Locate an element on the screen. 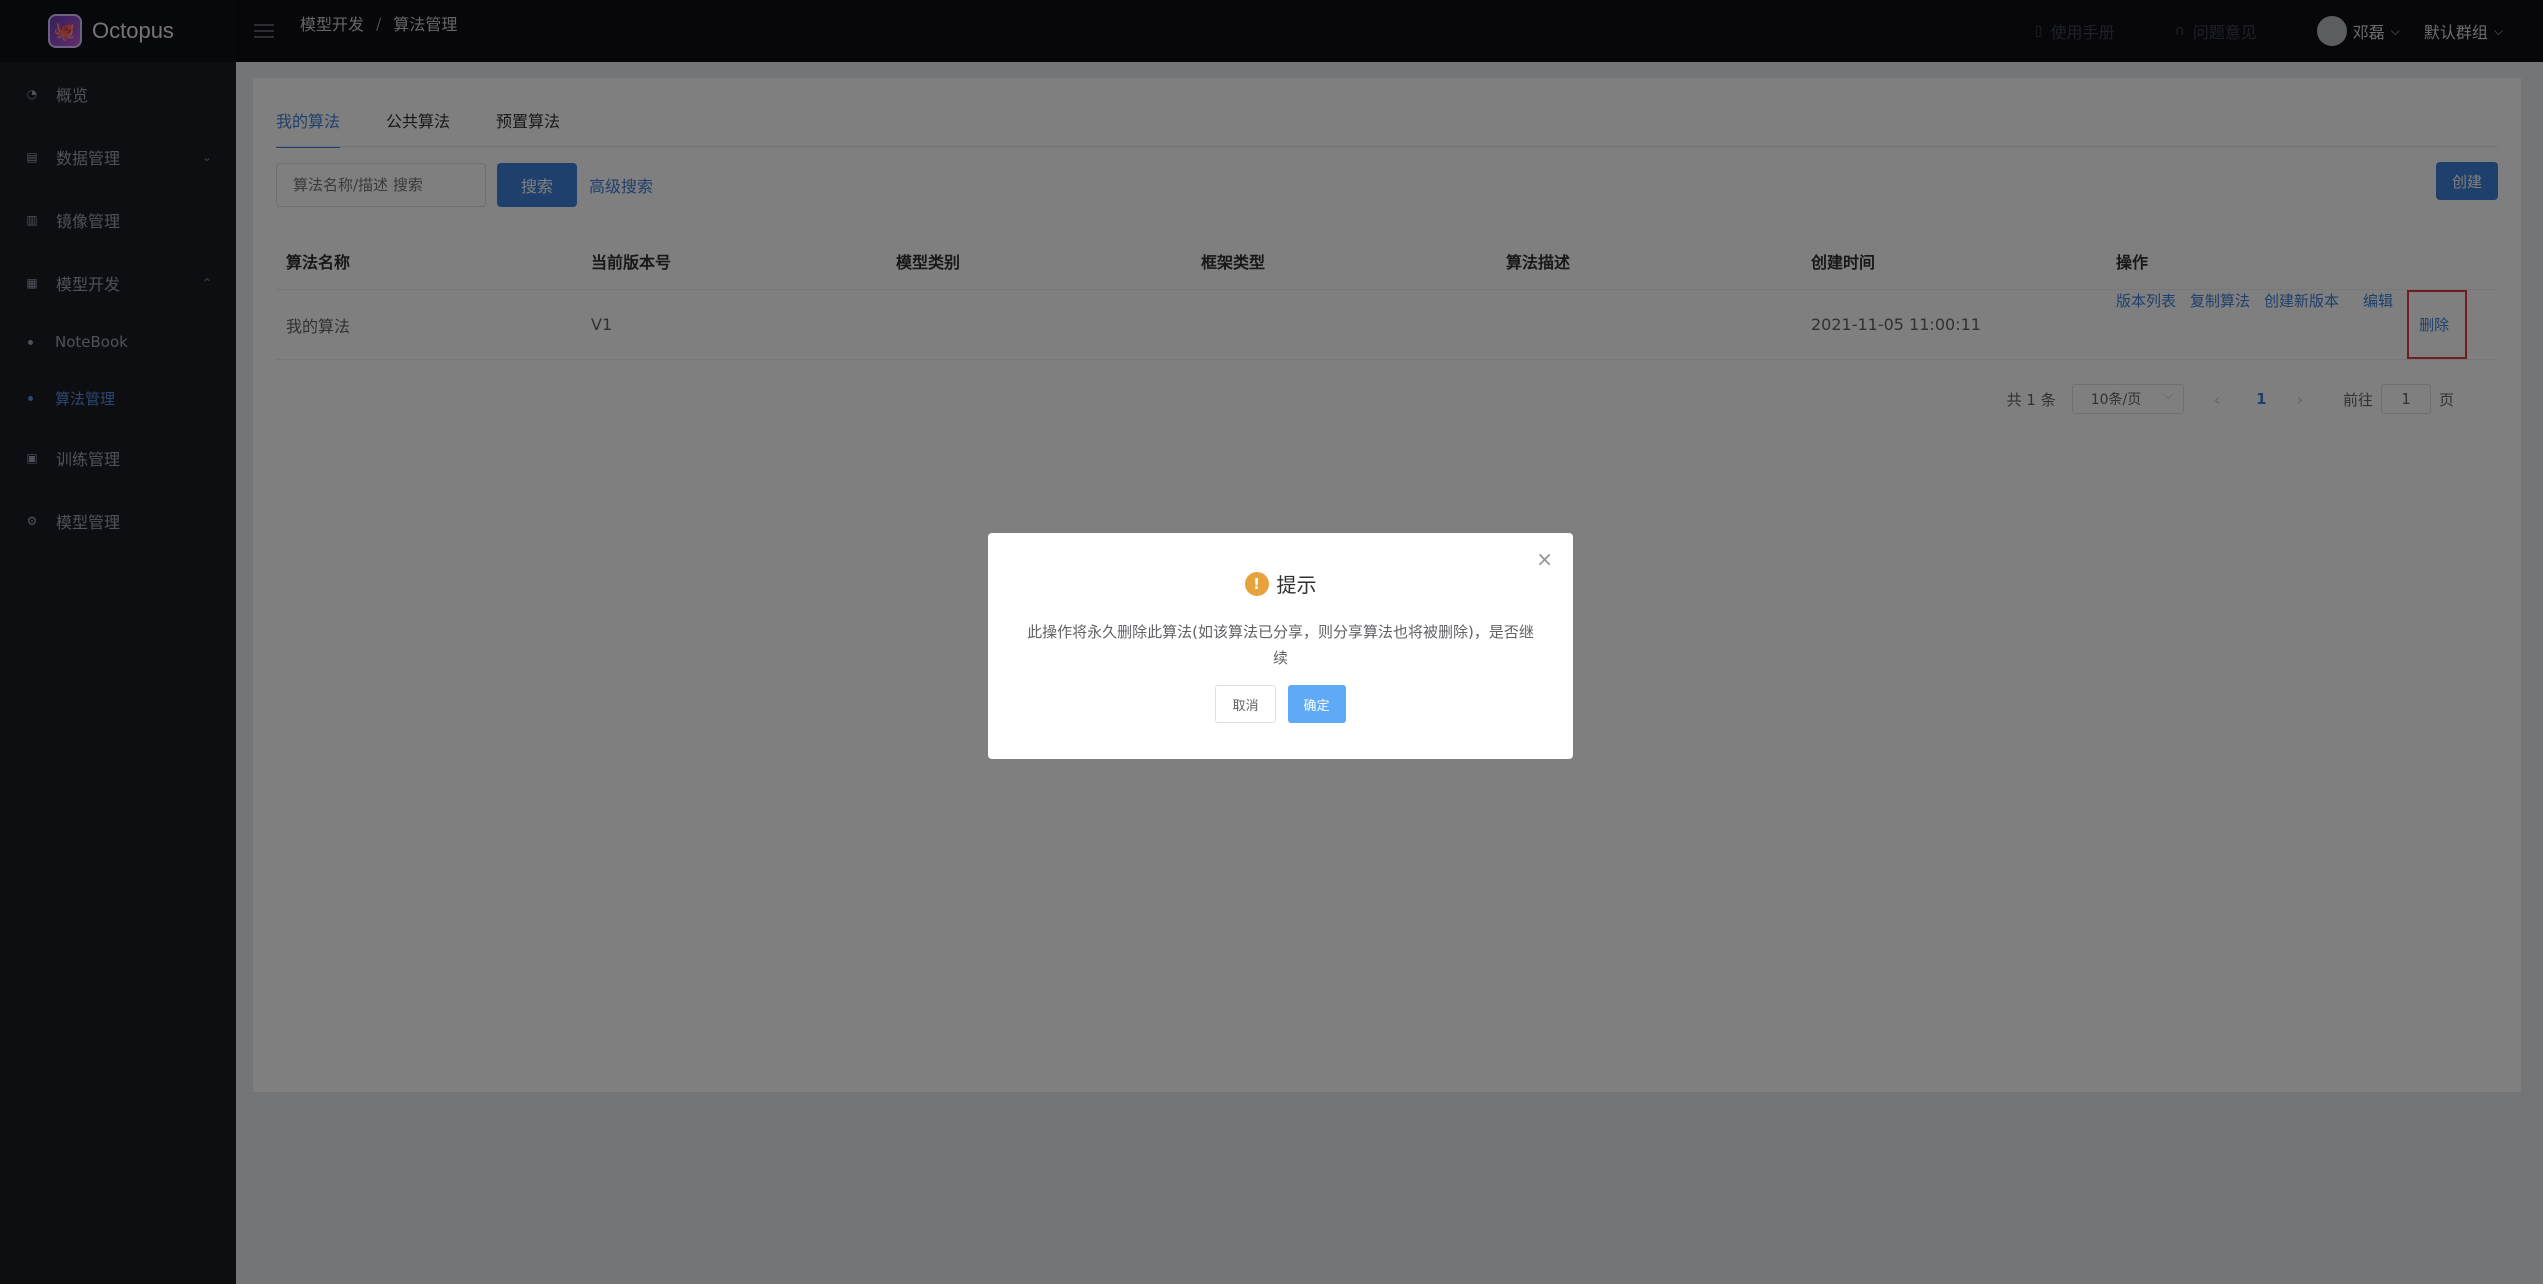 The image size is (2543, 1284). close-icon: × is located at coordinates (1544, 559).